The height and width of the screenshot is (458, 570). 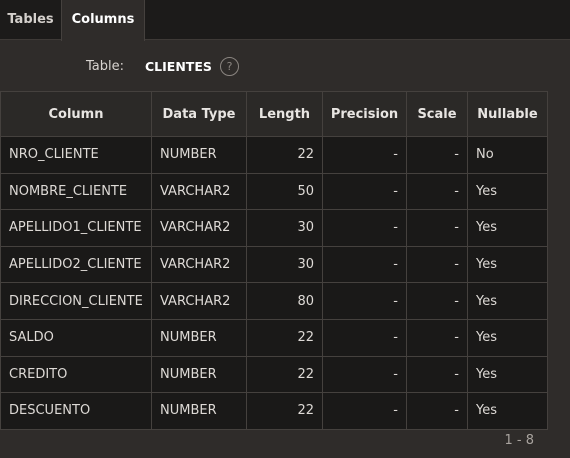 What do you see at coordinates (76, 114) in the screenshot?
I see `header-column: Column` at bounding box center [76, 114].